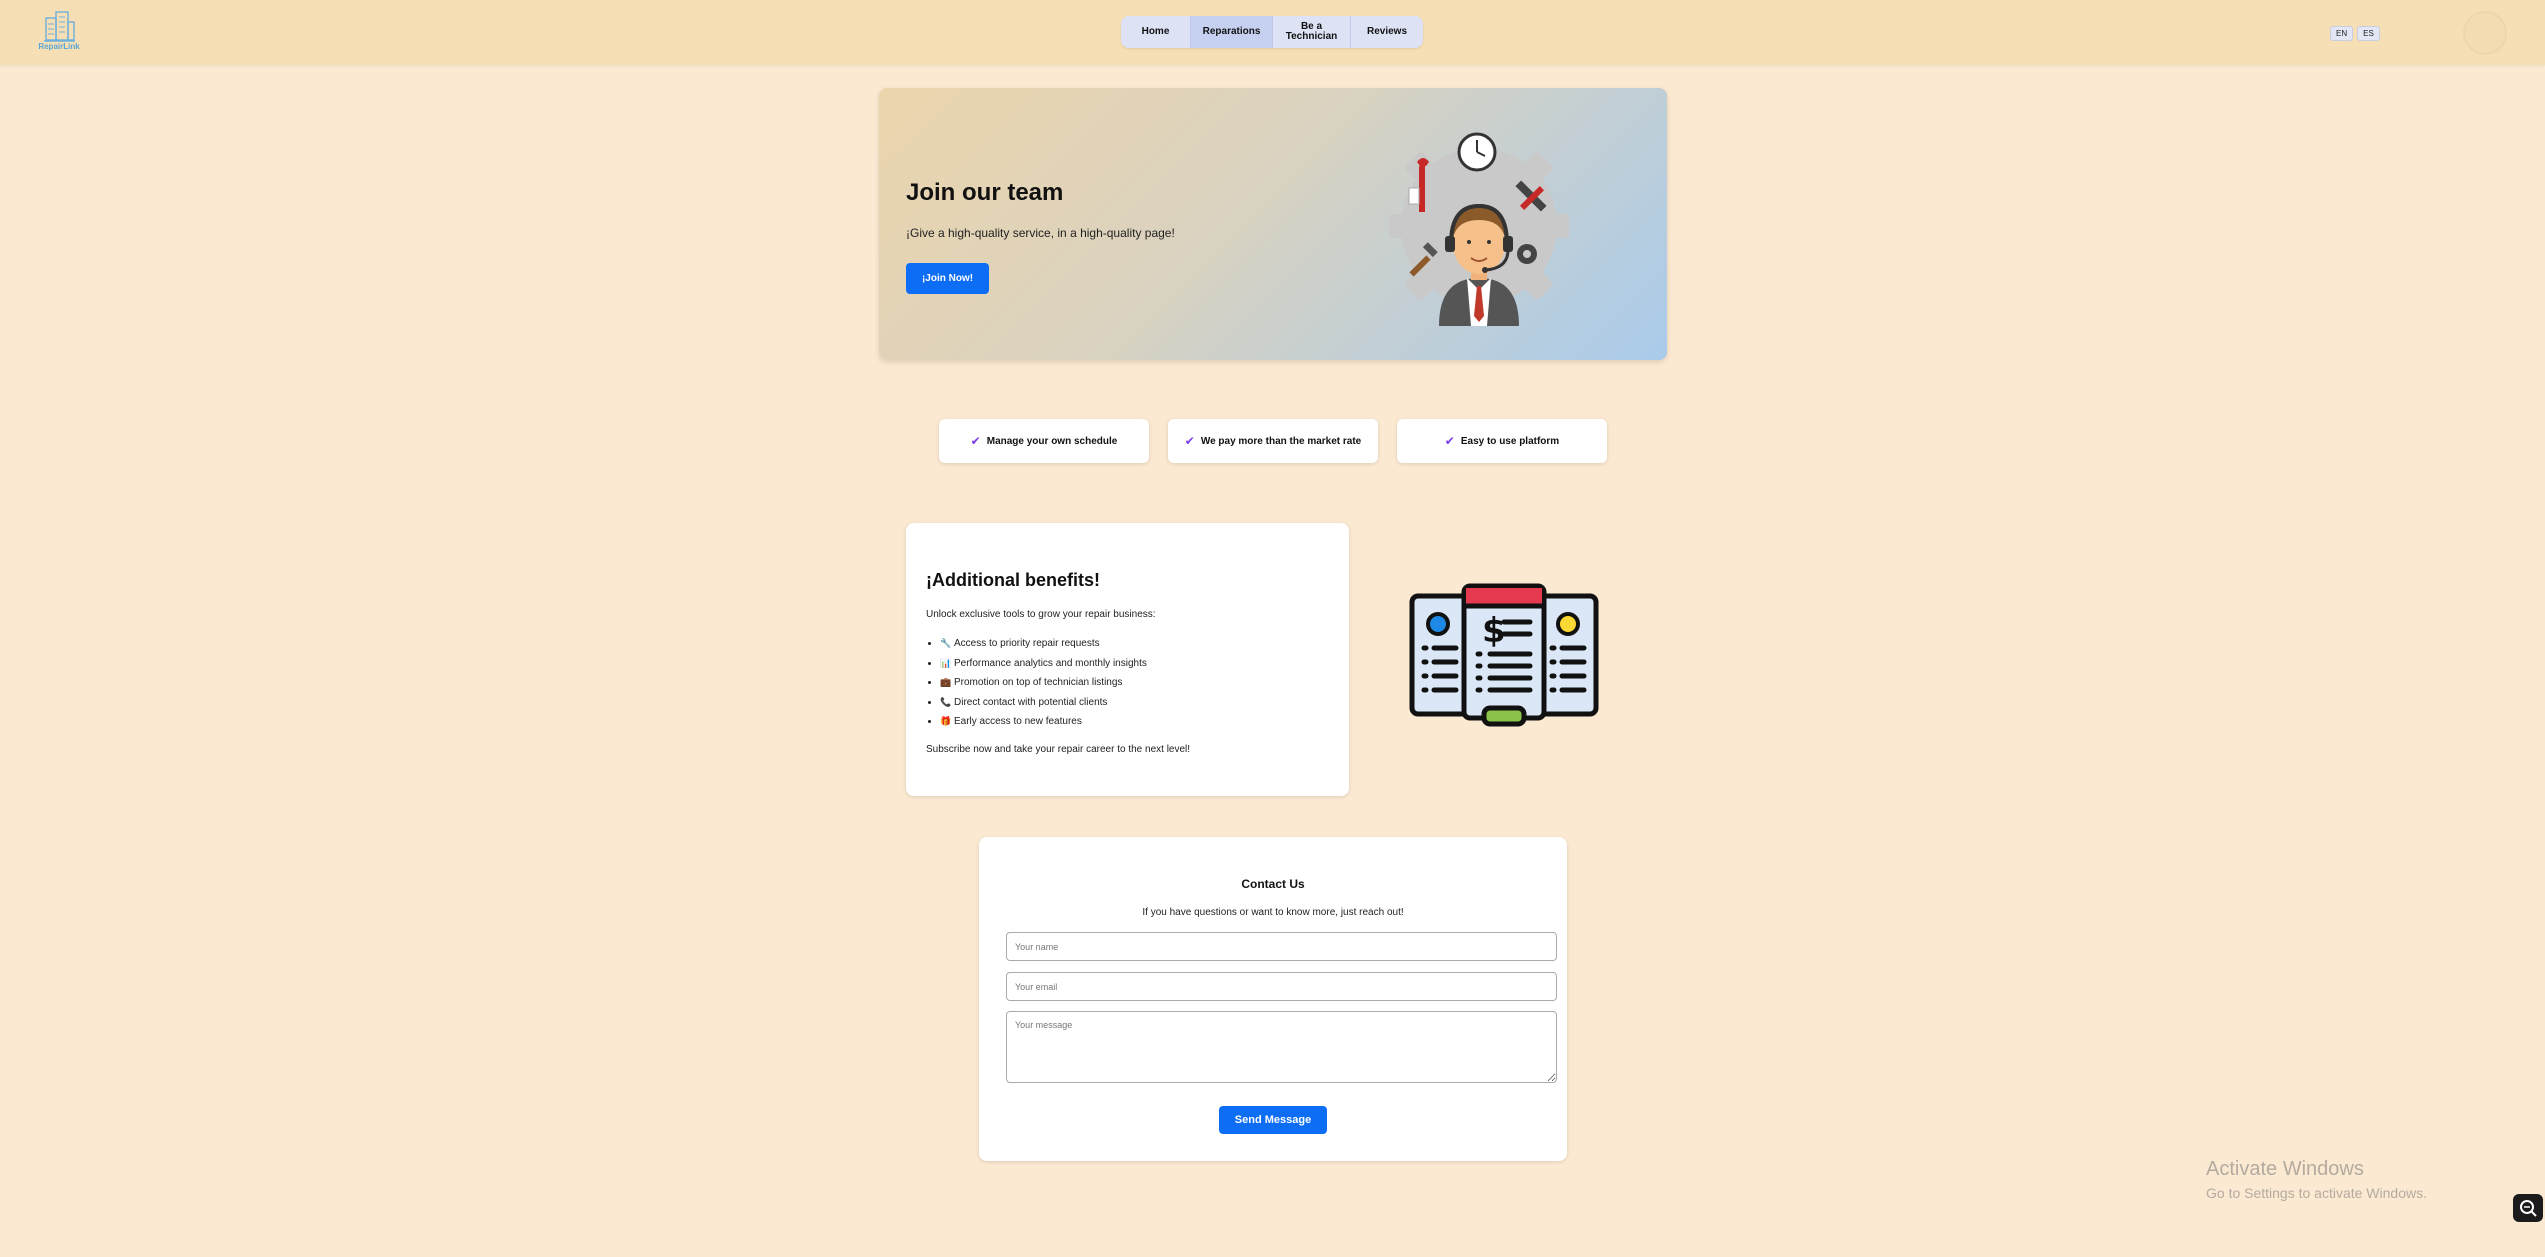 The image size is (2545, 1257). I want to click on watermark-subtitle: Go to Settings to activate Windows., so click(2316, 1193).